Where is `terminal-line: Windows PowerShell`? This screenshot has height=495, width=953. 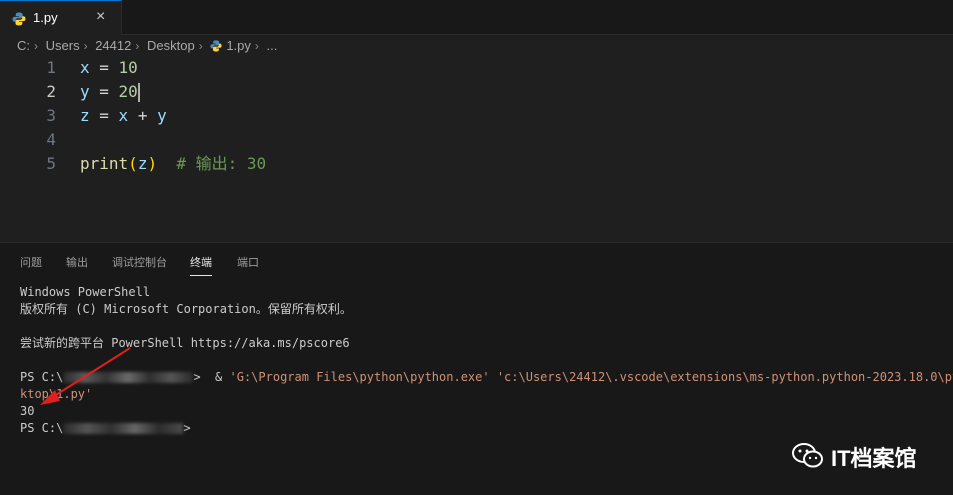 terminal-line: Windows PowerShell is located at coordinates (85, 292).